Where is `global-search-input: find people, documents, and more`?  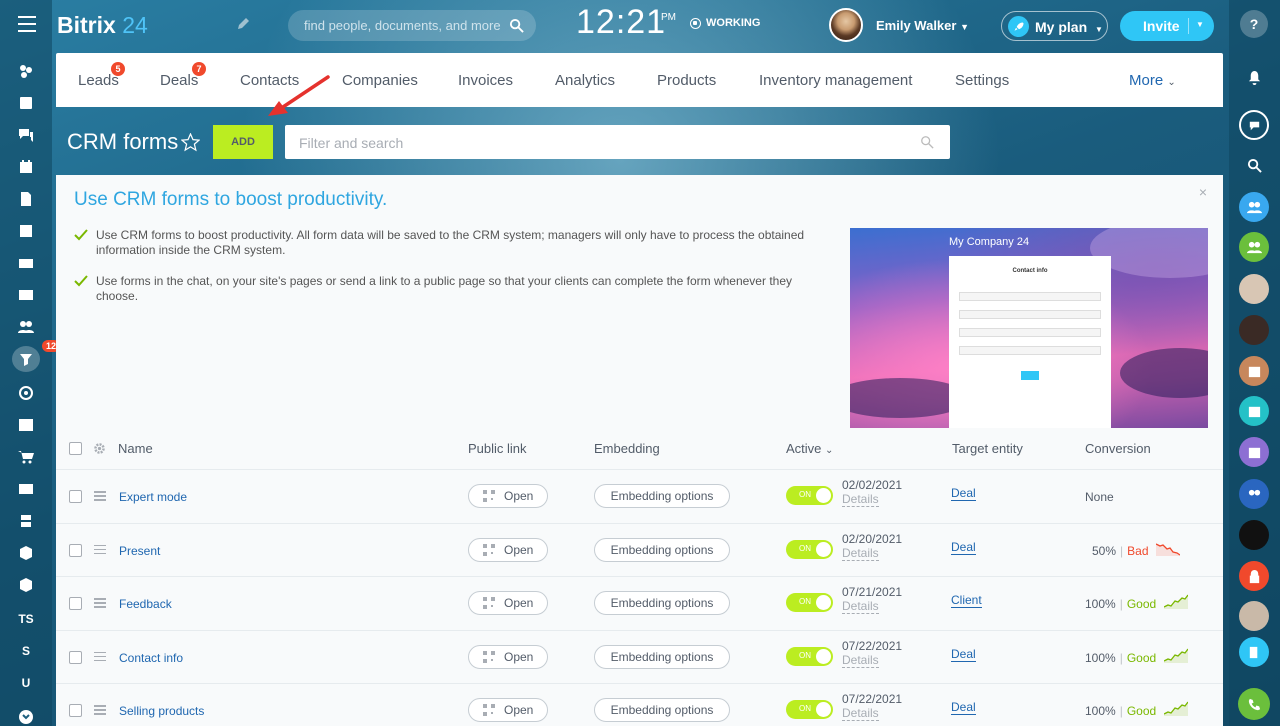
global-search-input: find people, documents, and more is located at coordinates (412, 25).